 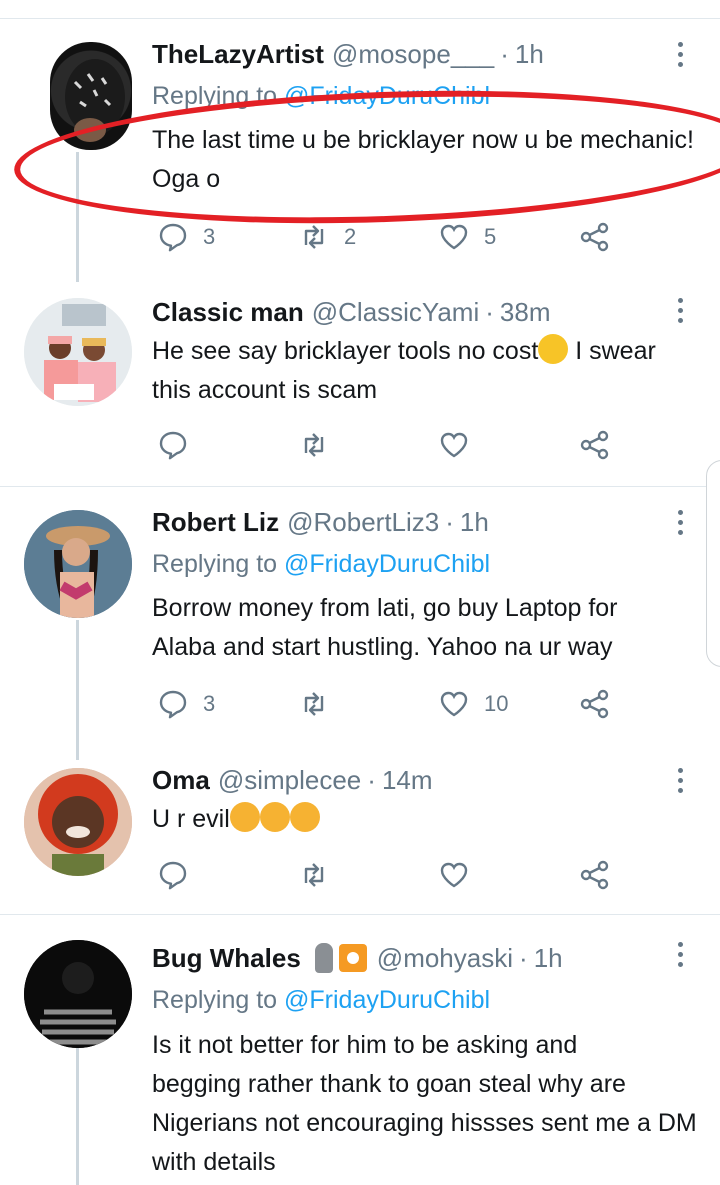 What do you see at coordinates (490, 236) in the screenshot?
I see `like-count: 5` at bounding box center [490, 236].